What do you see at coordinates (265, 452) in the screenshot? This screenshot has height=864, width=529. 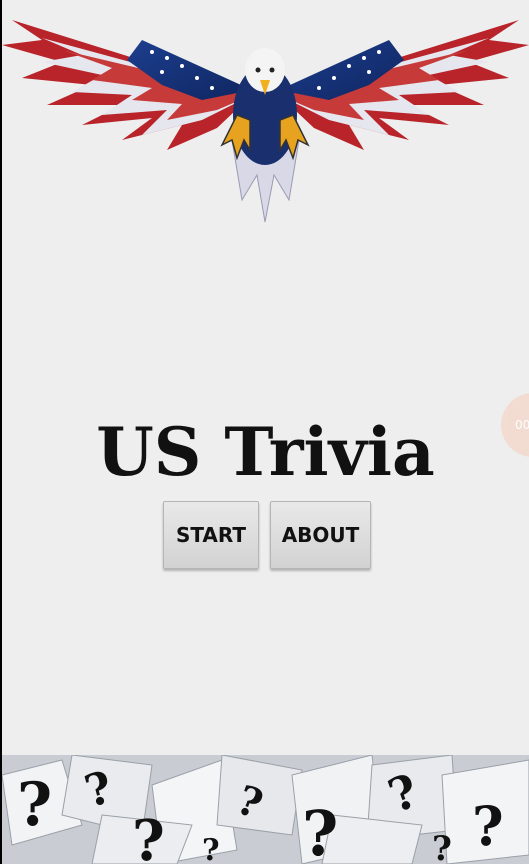 I see `page-title: US Trivia` at bounding box center [265, 452].